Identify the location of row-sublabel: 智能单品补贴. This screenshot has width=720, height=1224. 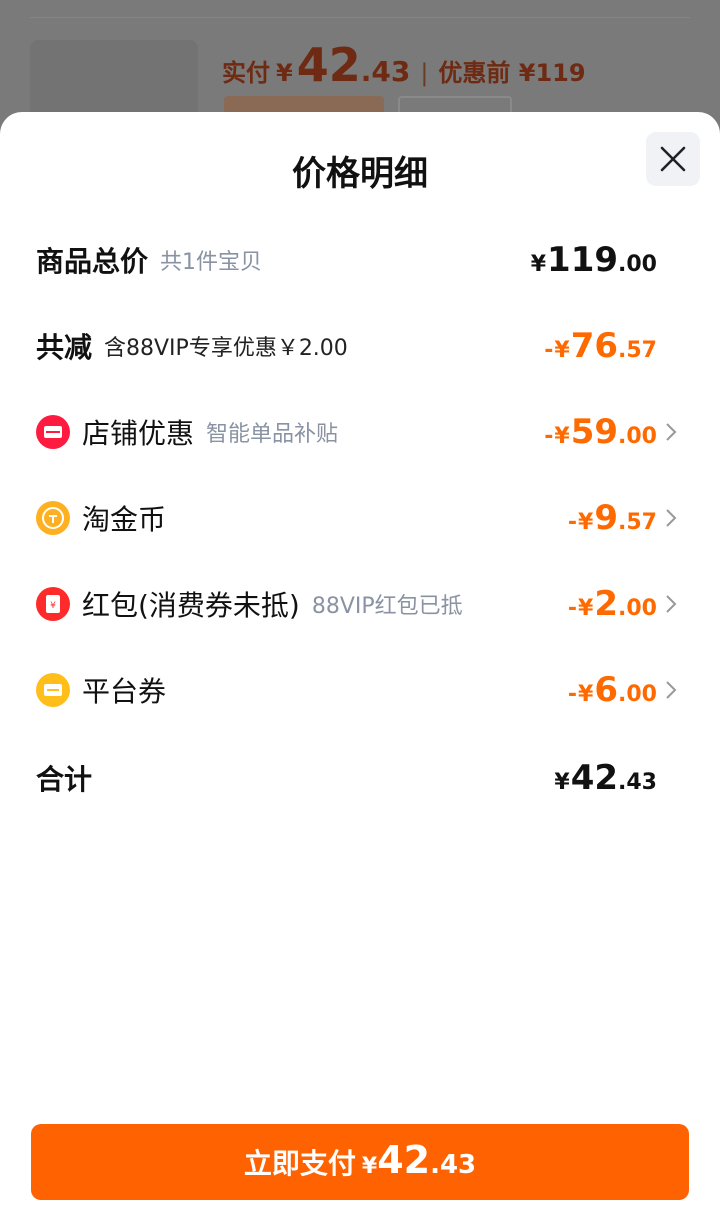
(272, 434).